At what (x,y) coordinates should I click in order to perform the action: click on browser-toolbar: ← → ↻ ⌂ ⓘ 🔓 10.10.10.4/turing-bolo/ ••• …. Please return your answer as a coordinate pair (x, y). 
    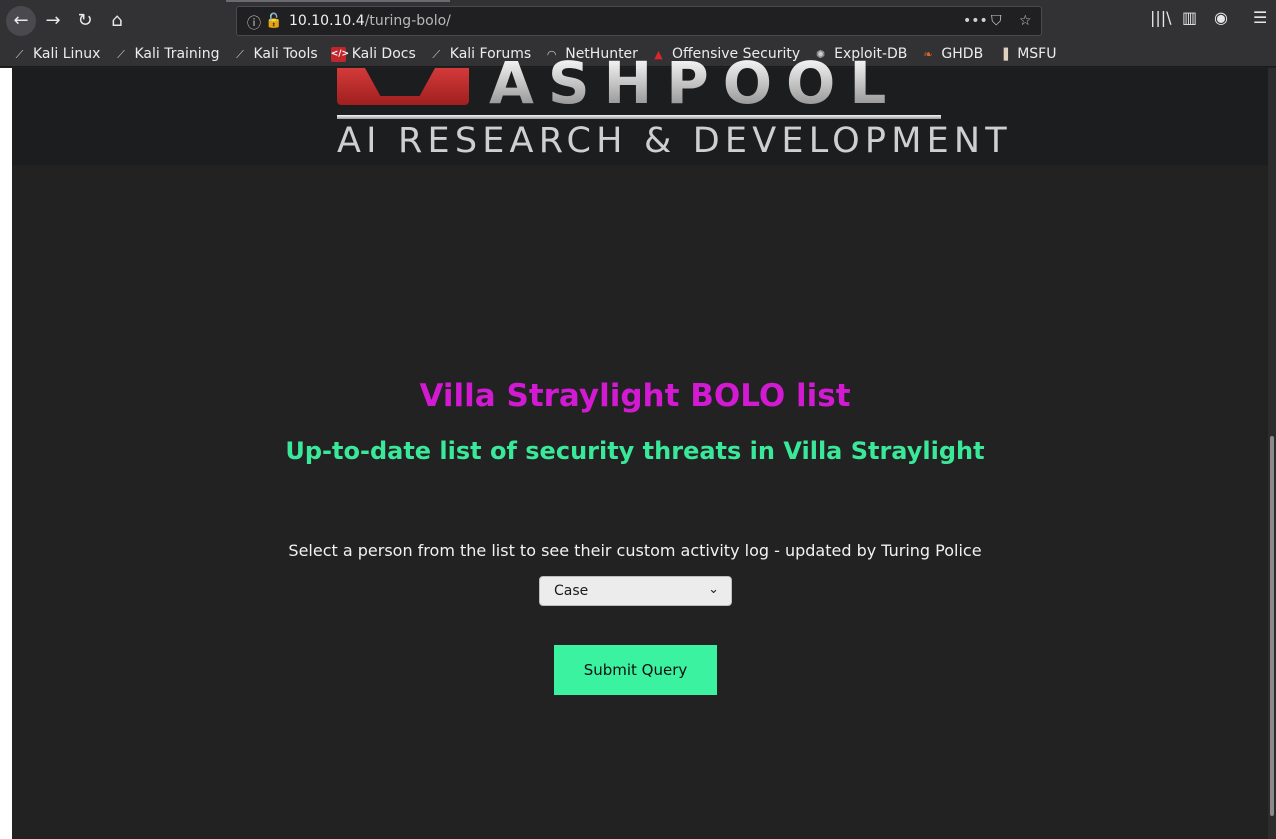
    Looking at the image, I should click on (638, 21).